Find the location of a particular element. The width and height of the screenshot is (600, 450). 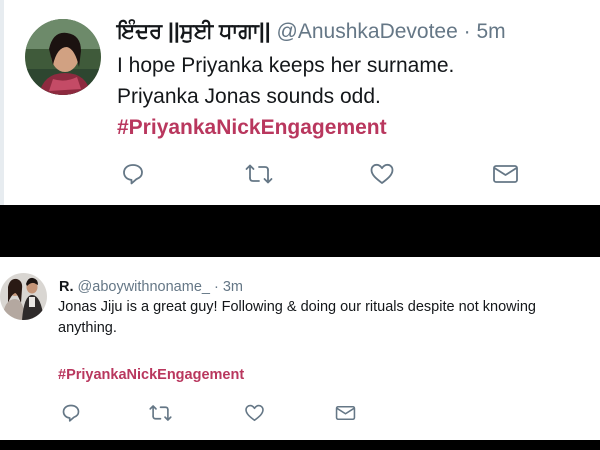

tweet-line: Priyanka Jonas sounds odd. is located at coordinates (249, 96).